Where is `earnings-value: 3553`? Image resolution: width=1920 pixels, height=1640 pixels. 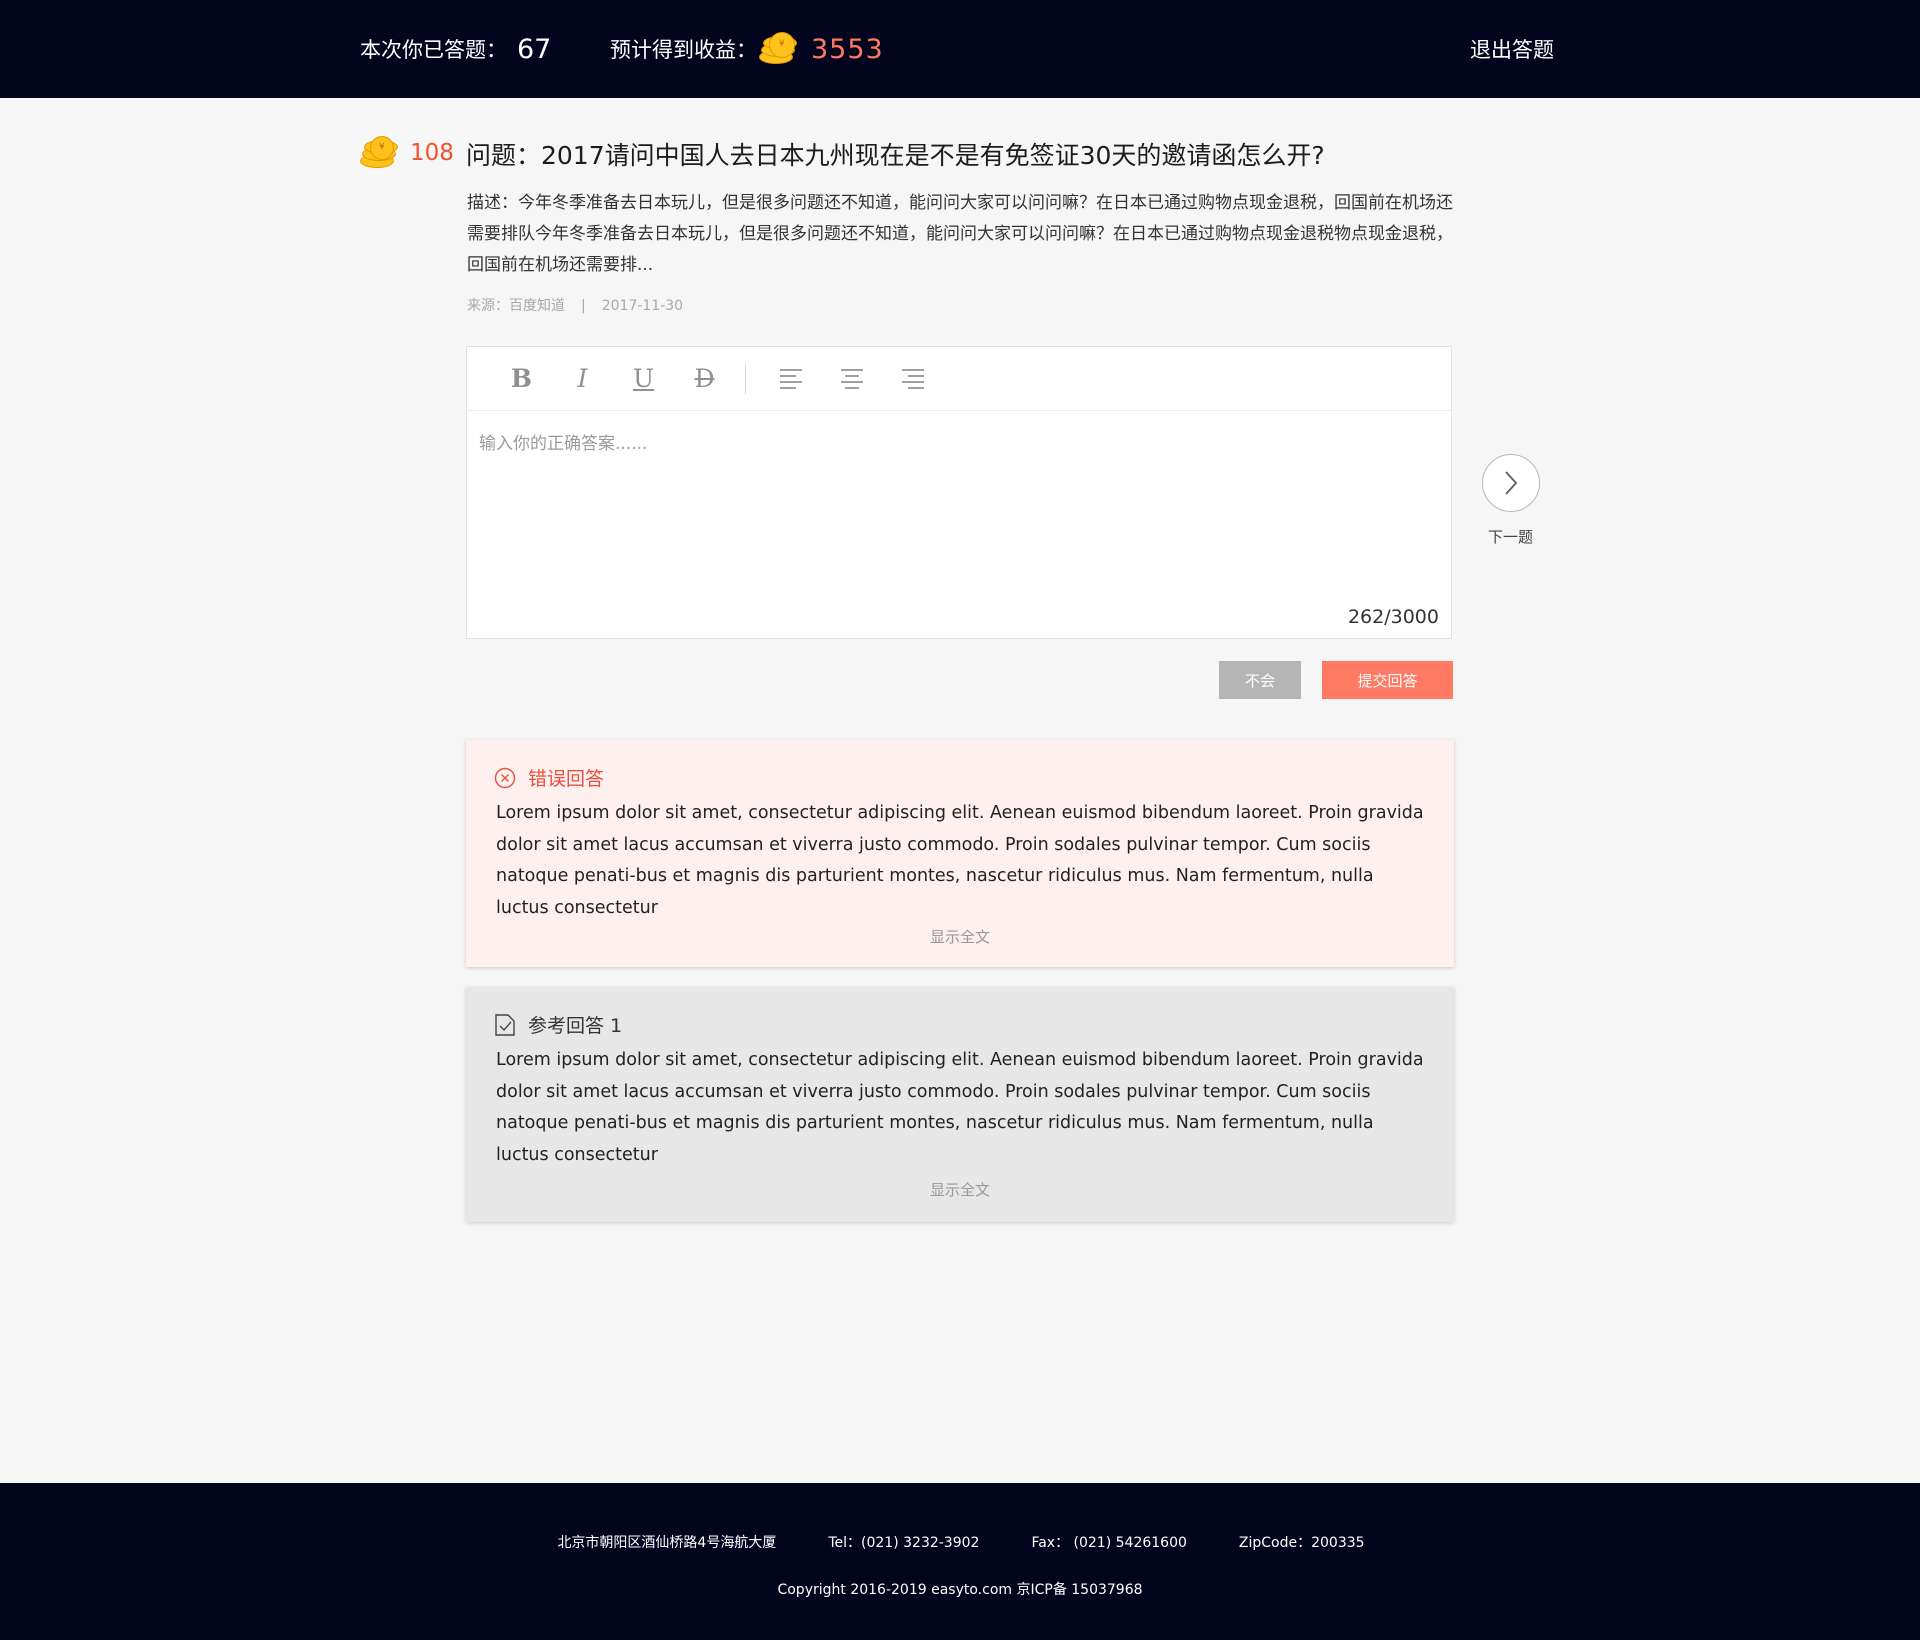 earnings-value: 3553 is located at coordinates (847, 49).